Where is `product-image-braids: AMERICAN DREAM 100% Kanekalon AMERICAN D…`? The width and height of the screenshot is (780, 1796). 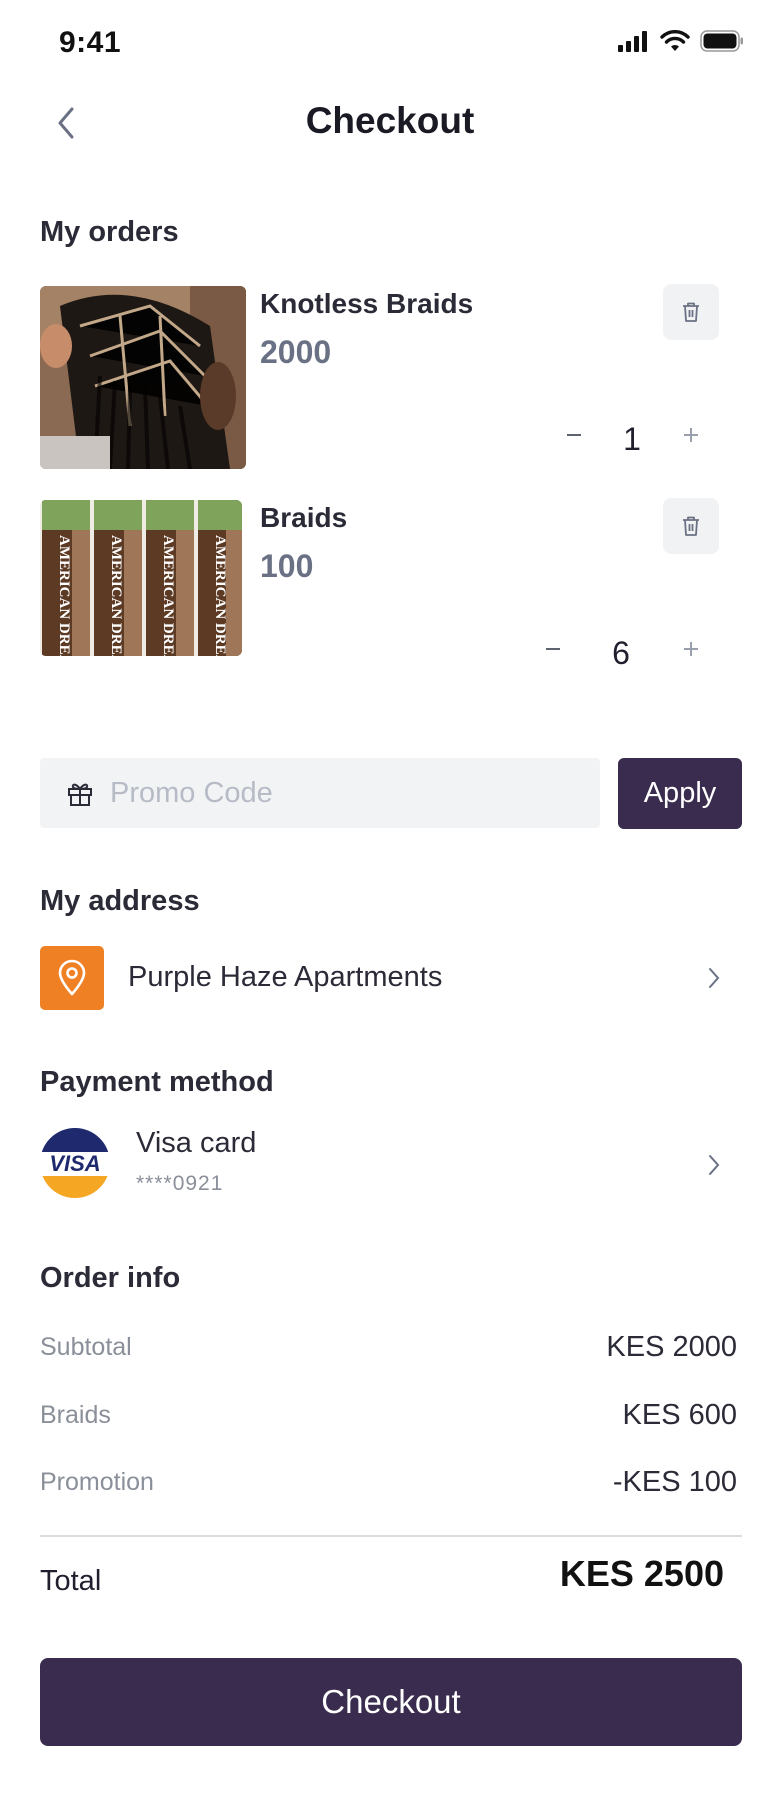 product-image-braids: AMERICAN DREAM 100% Kanekalon AMERICAN D… is located at coordinates (141, 578).